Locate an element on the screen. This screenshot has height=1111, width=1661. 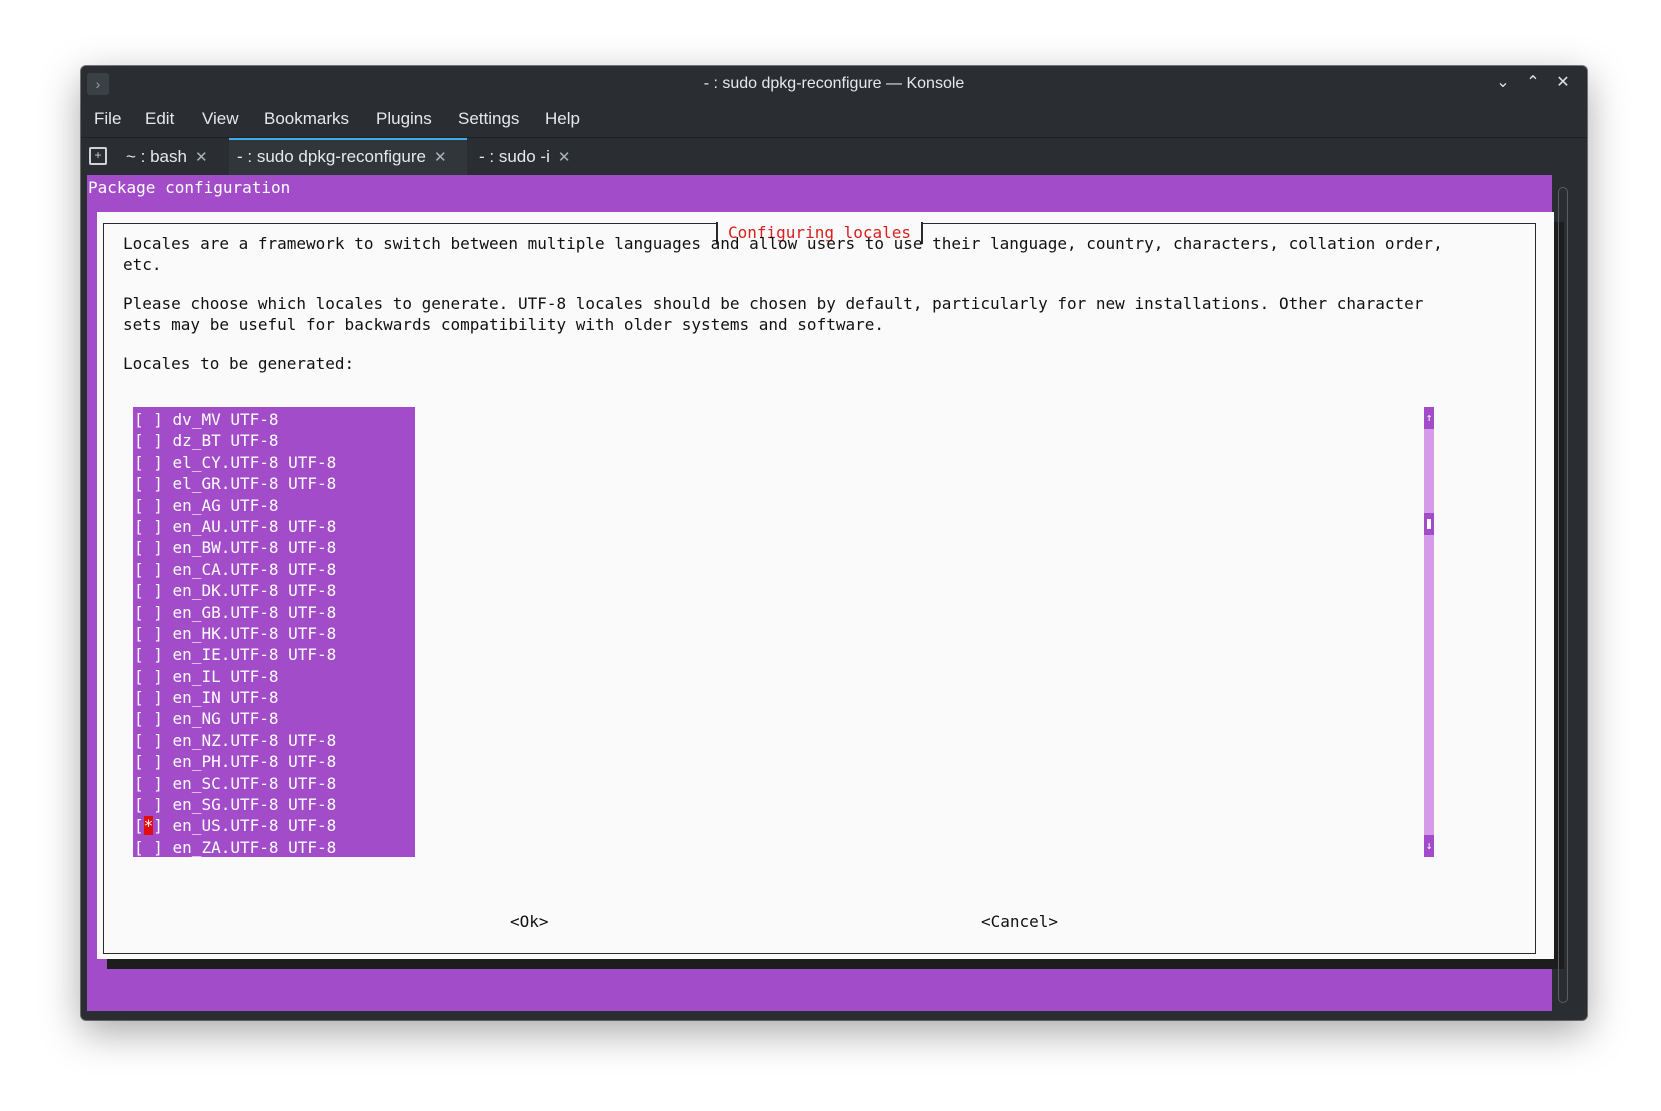
terminal-scrollbar is located at coordinates (1563, 595).